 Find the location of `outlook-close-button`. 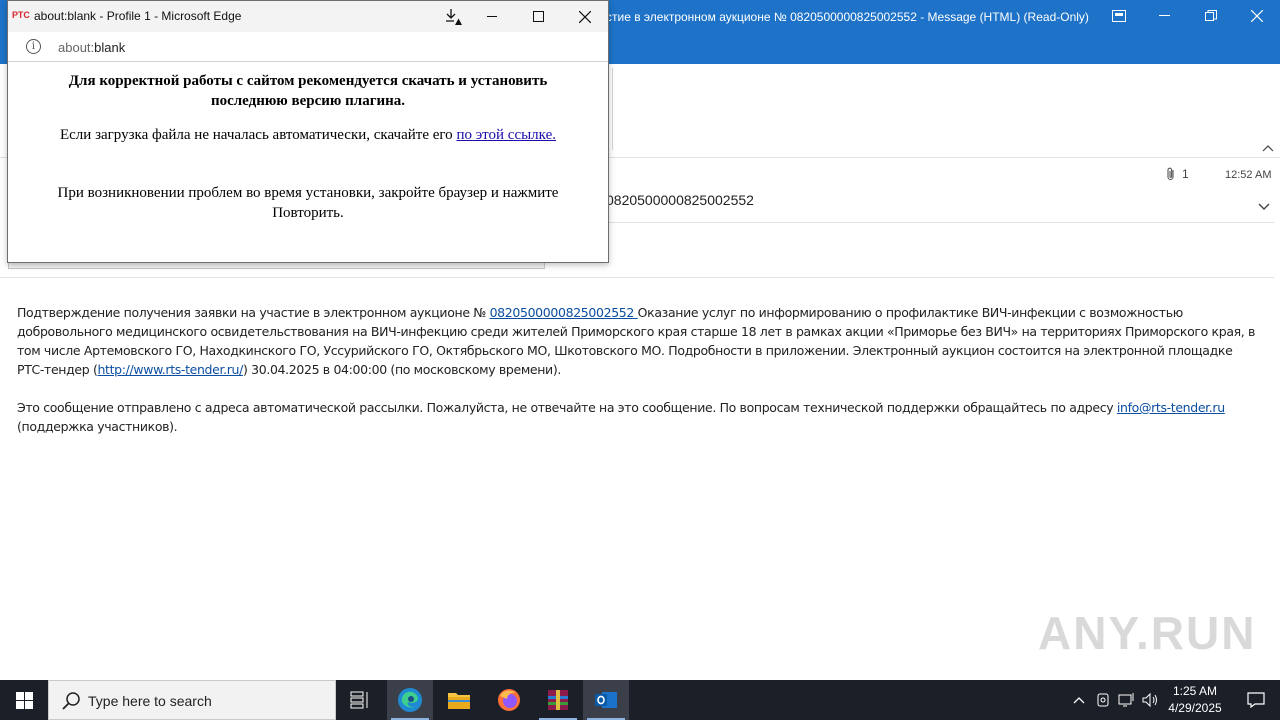

outlook-close-button is located at coordinates (1257, 16).